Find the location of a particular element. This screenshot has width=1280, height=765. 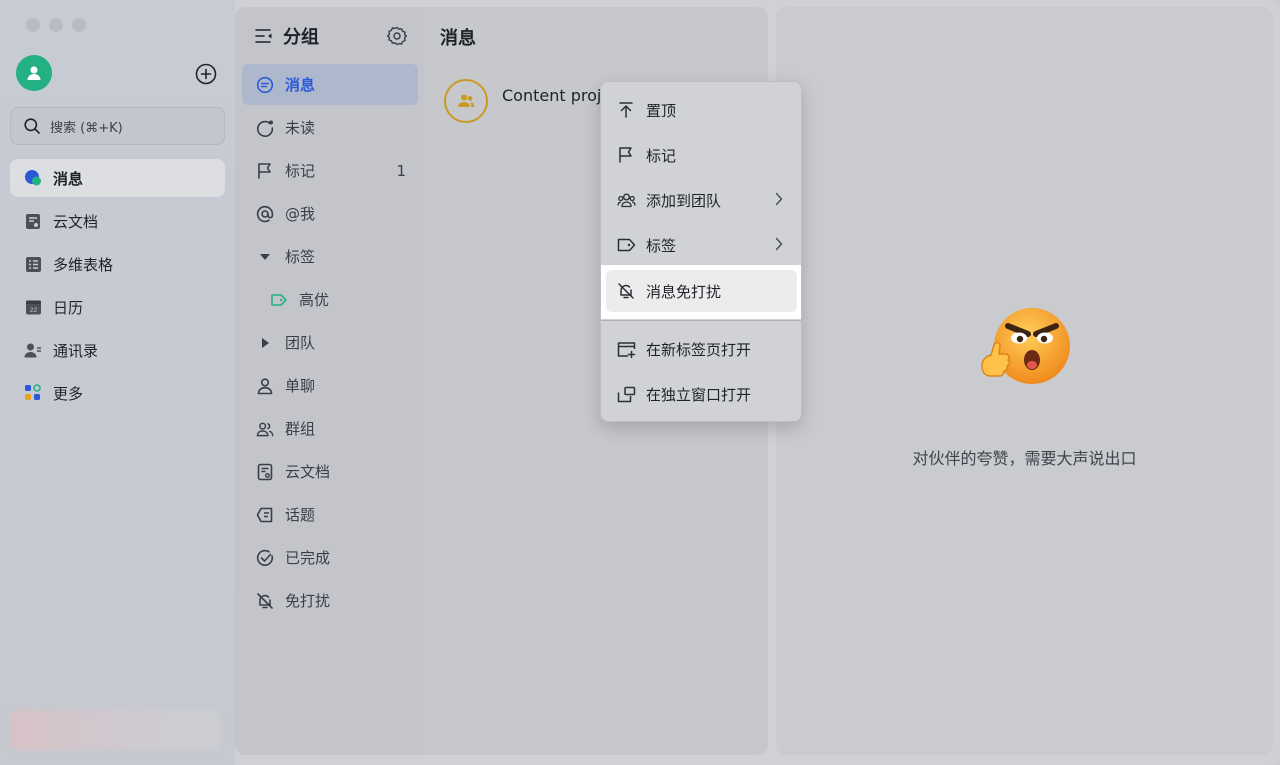

group-item-topics: 话题 is located at coordinates (330, 514).